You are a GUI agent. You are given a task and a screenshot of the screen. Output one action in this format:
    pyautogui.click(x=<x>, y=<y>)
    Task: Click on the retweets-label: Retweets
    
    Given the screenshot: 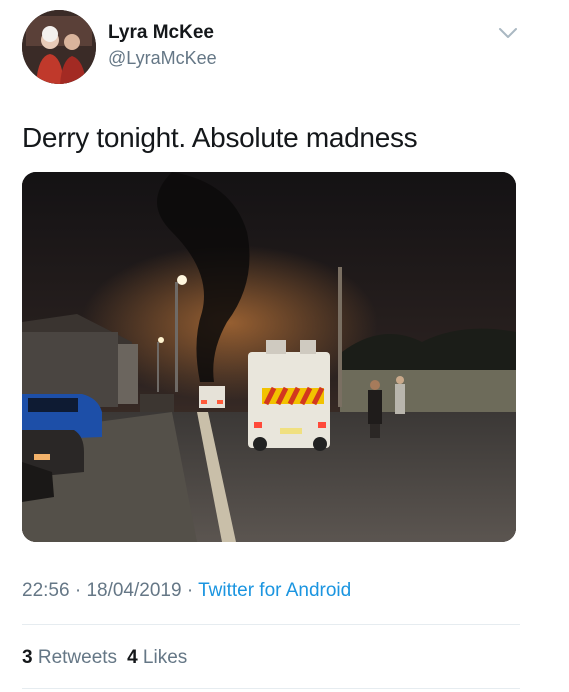 What is the action you would take?
    pyautogui.click(x=77, y=657)
    